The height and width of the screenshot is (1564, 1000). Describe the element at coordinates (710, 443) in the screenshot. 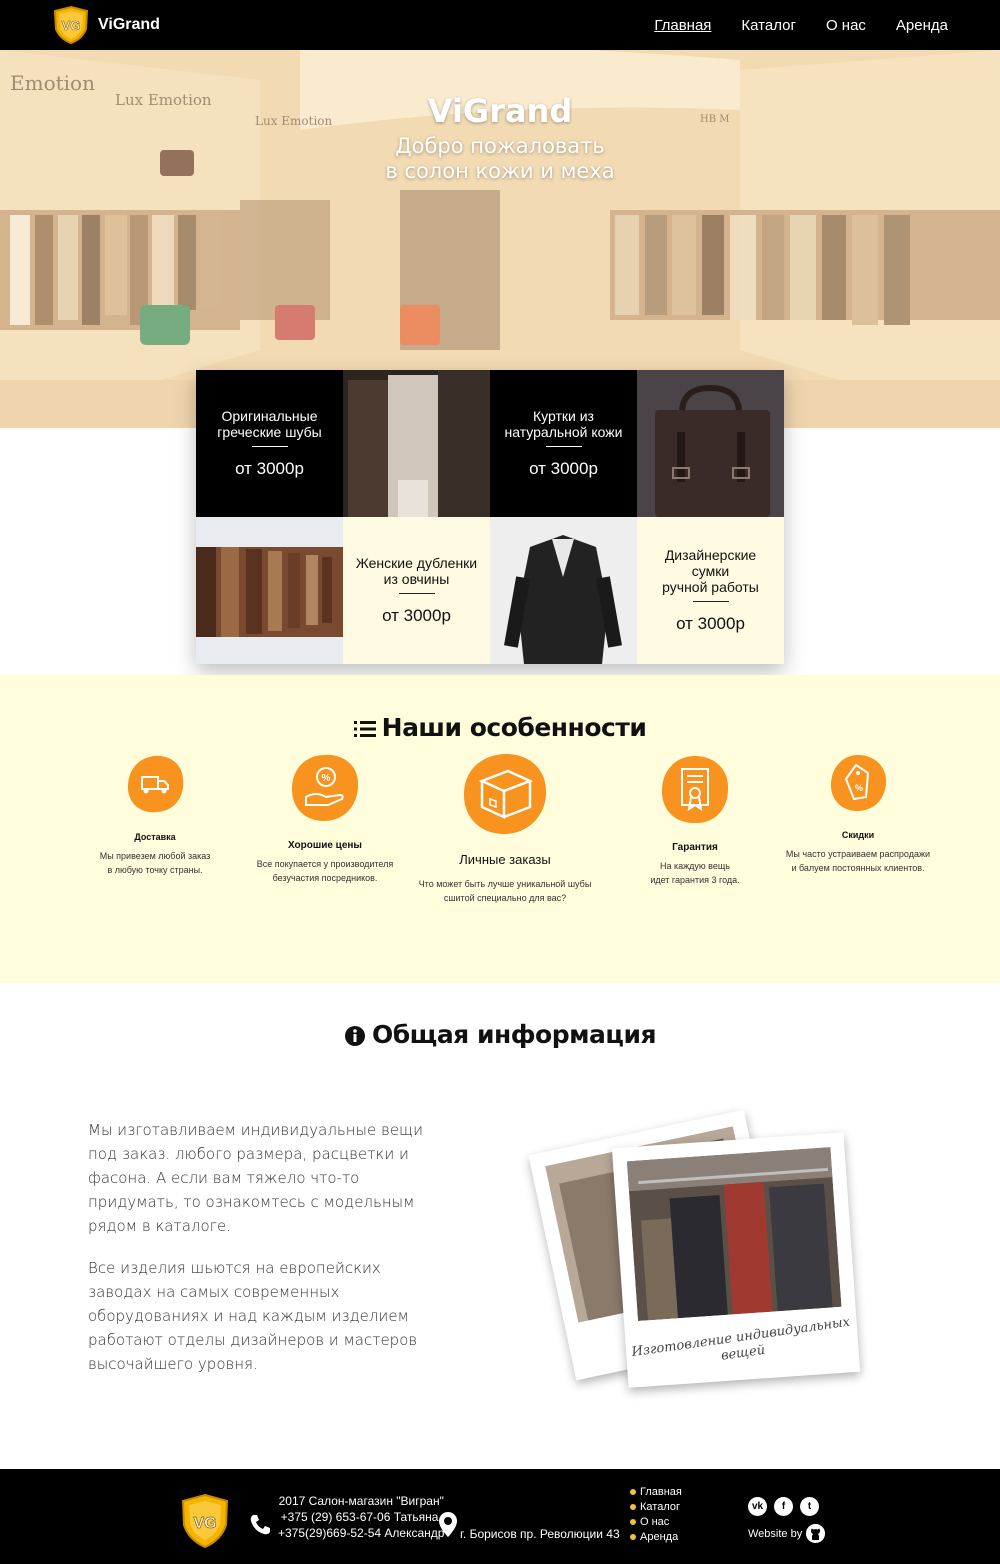

I see `leather-bag-image` at that location.